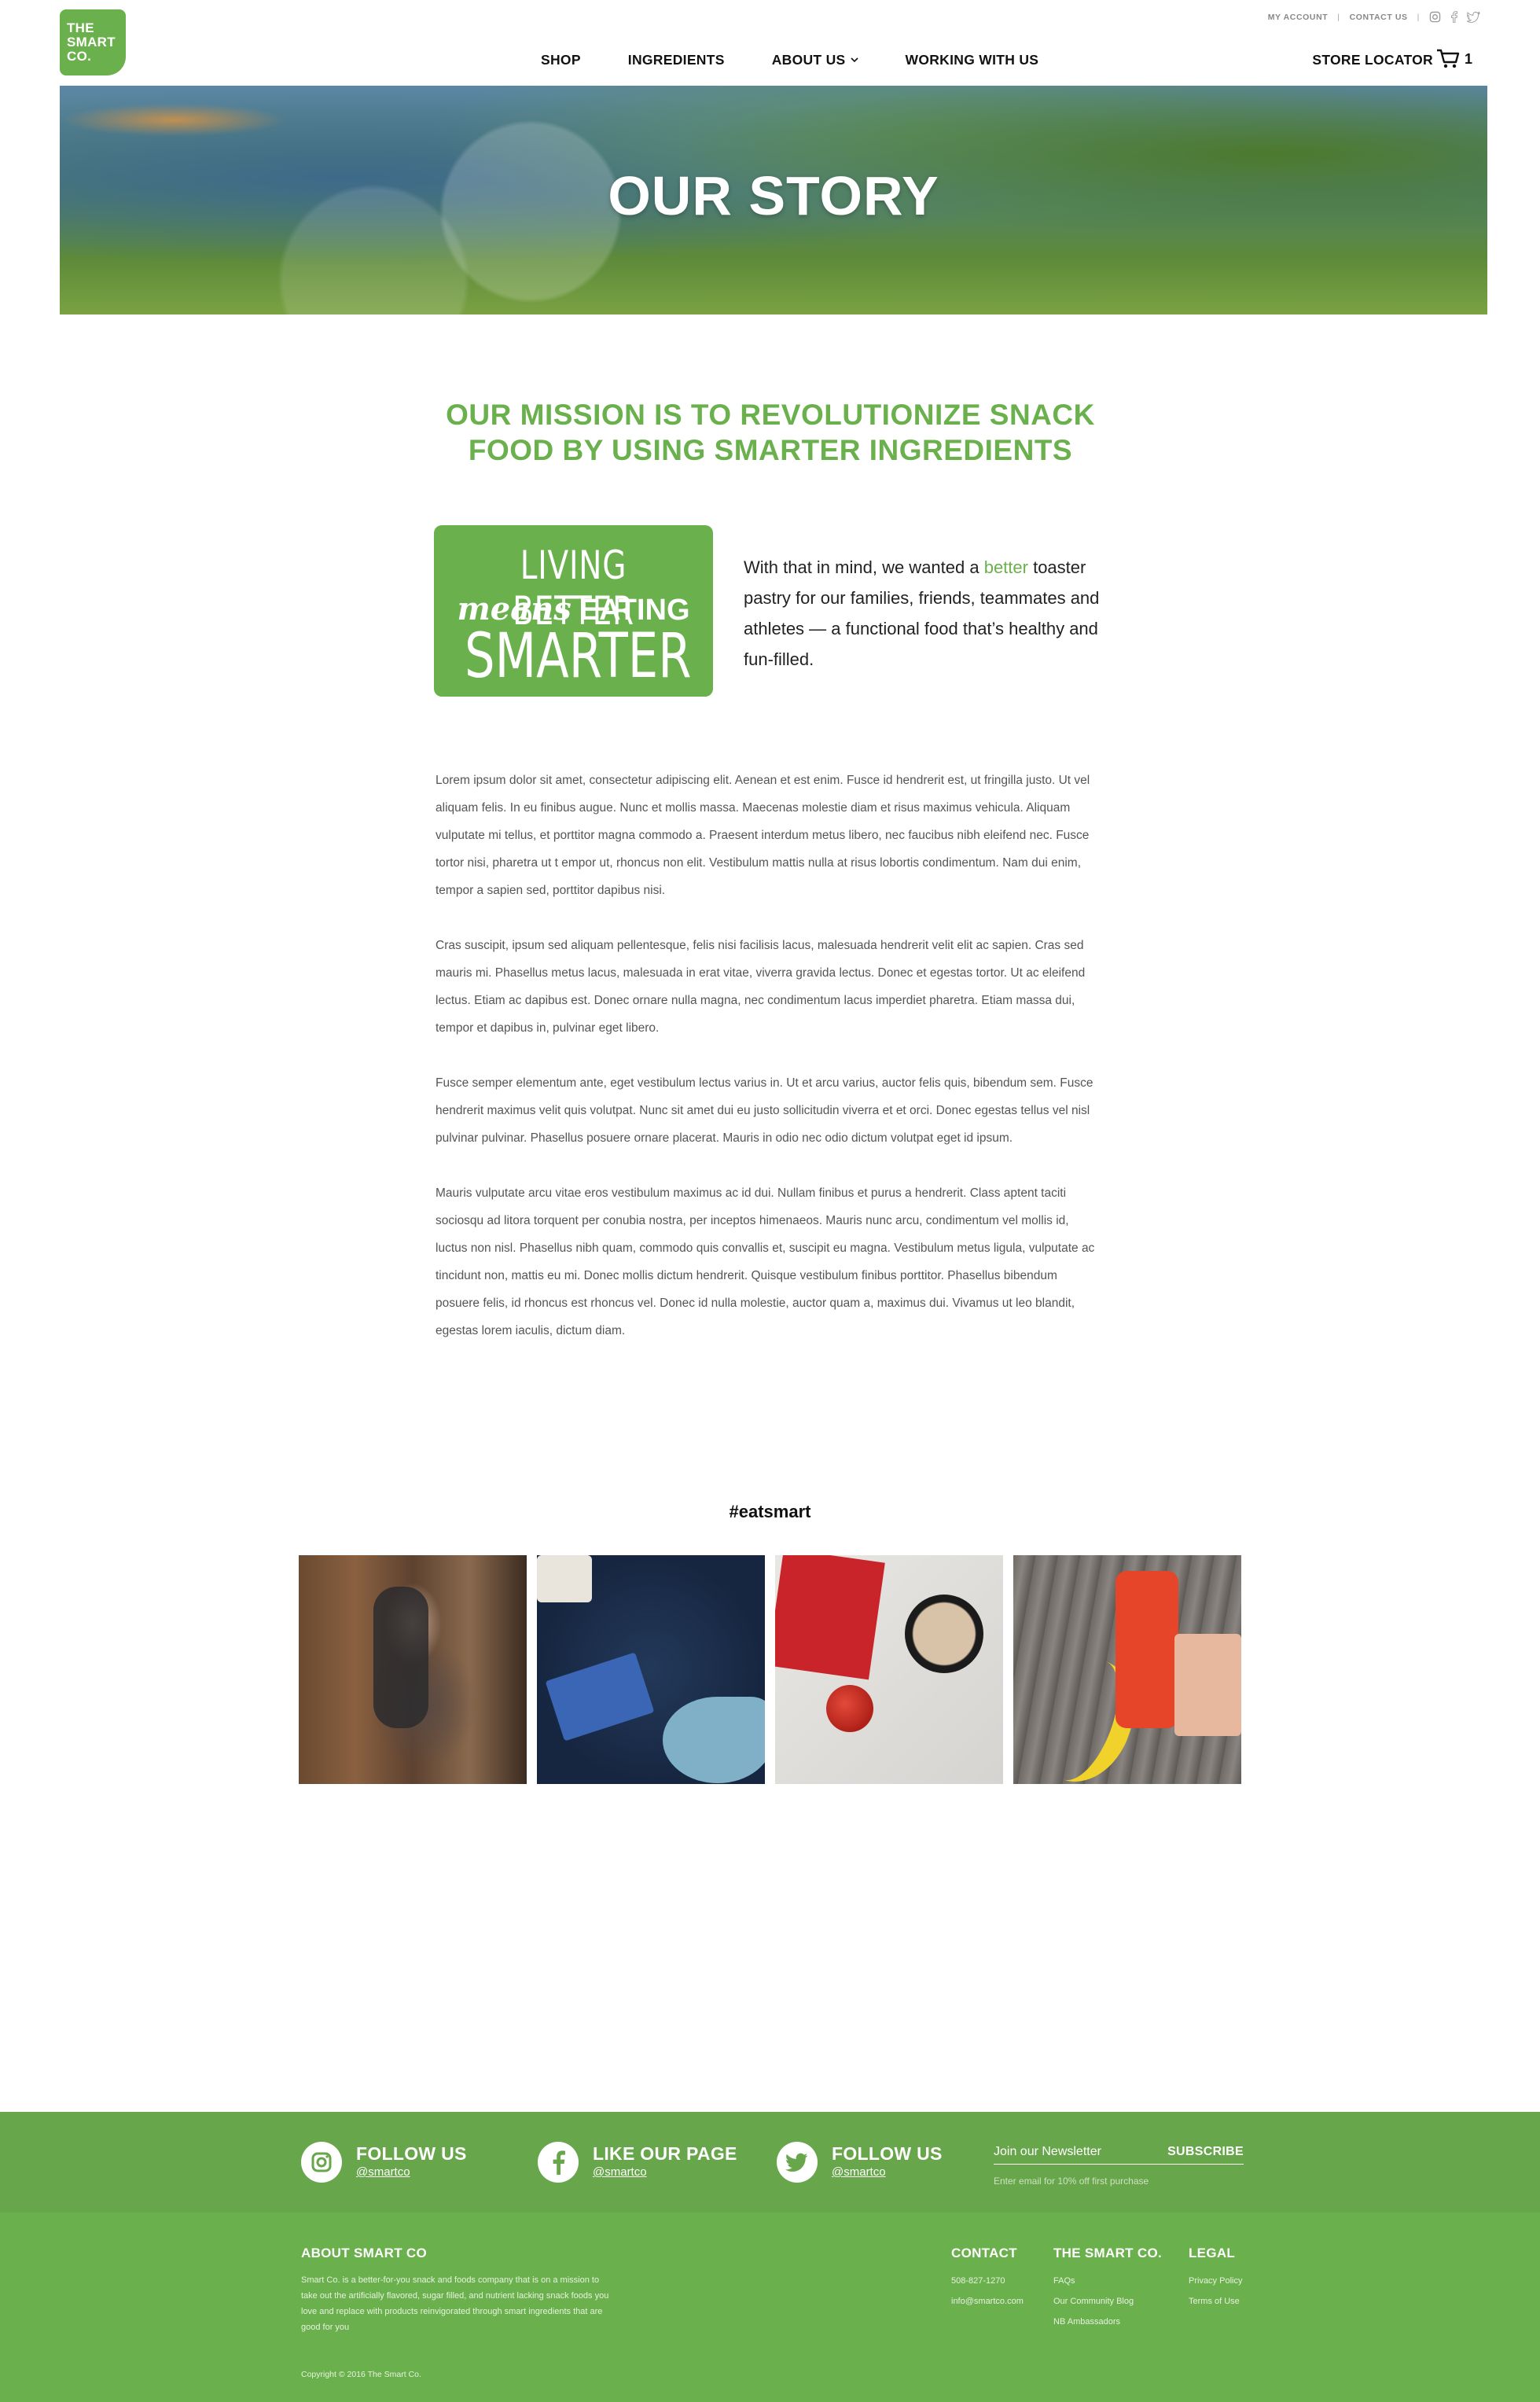  I want to click on footer-link-ambassadors: NB Ambassadors, so click(1107, 2322).